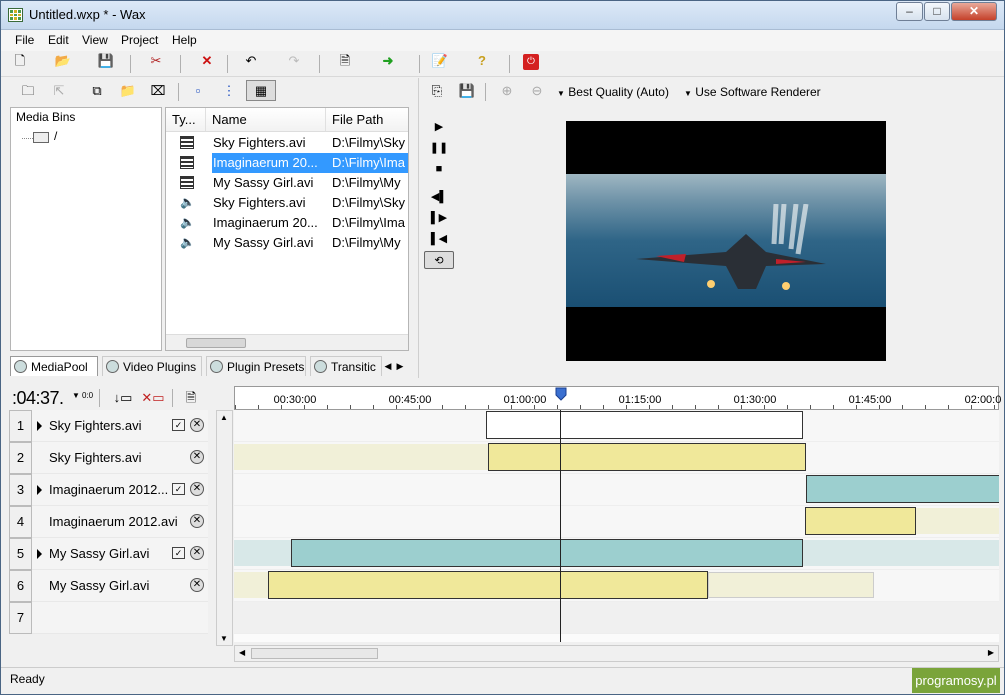  Describe the element at coordinates (156, 61) in the screenshot. I see `cut-icon: ✂` at that location.